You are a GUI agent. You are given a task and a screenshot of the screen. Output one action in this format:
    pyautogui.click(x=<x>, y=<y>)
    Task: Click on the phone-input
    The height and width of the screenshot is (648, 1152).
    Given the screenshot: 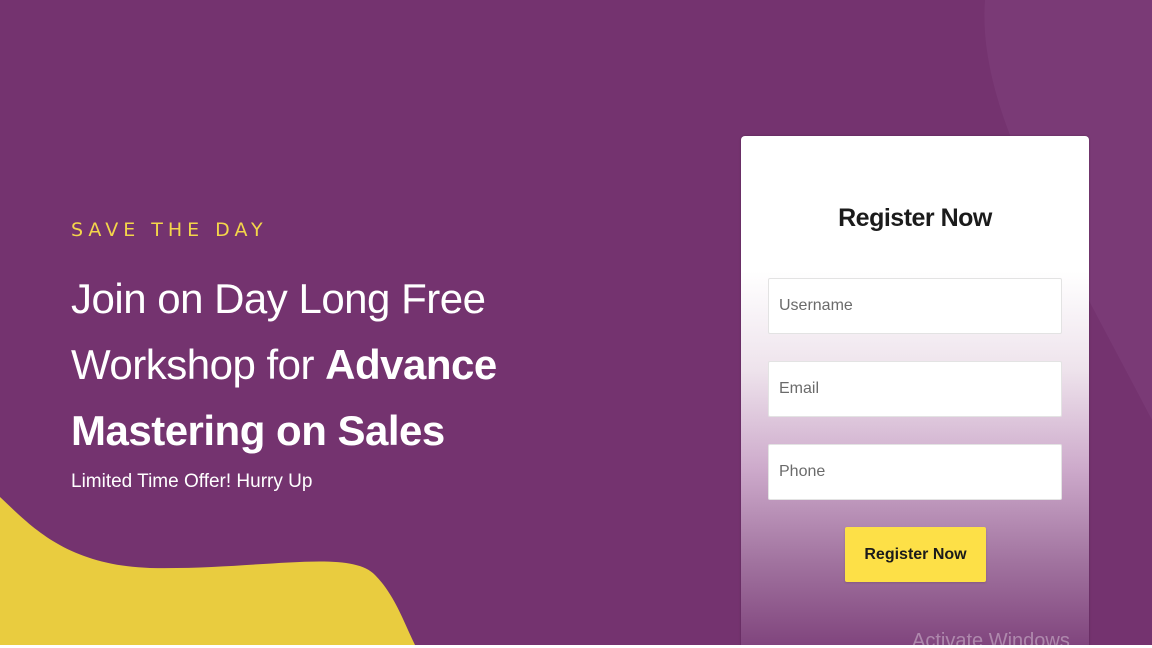 What is the action you would take?
    pyautogui.click(x=915, y=472)
    